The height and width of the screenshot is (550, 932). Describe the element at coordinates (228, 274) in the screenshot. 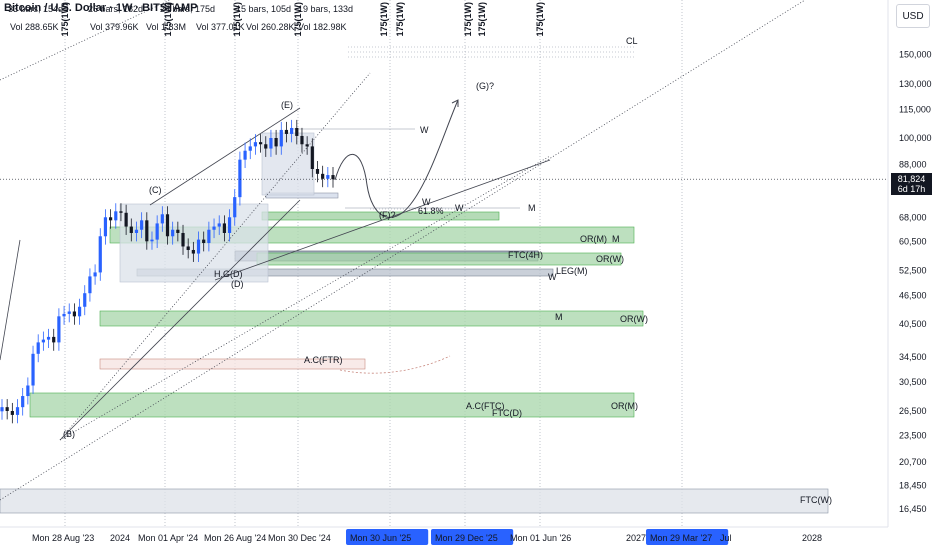

I see `chart-annotation: H.G(D)` at that location.